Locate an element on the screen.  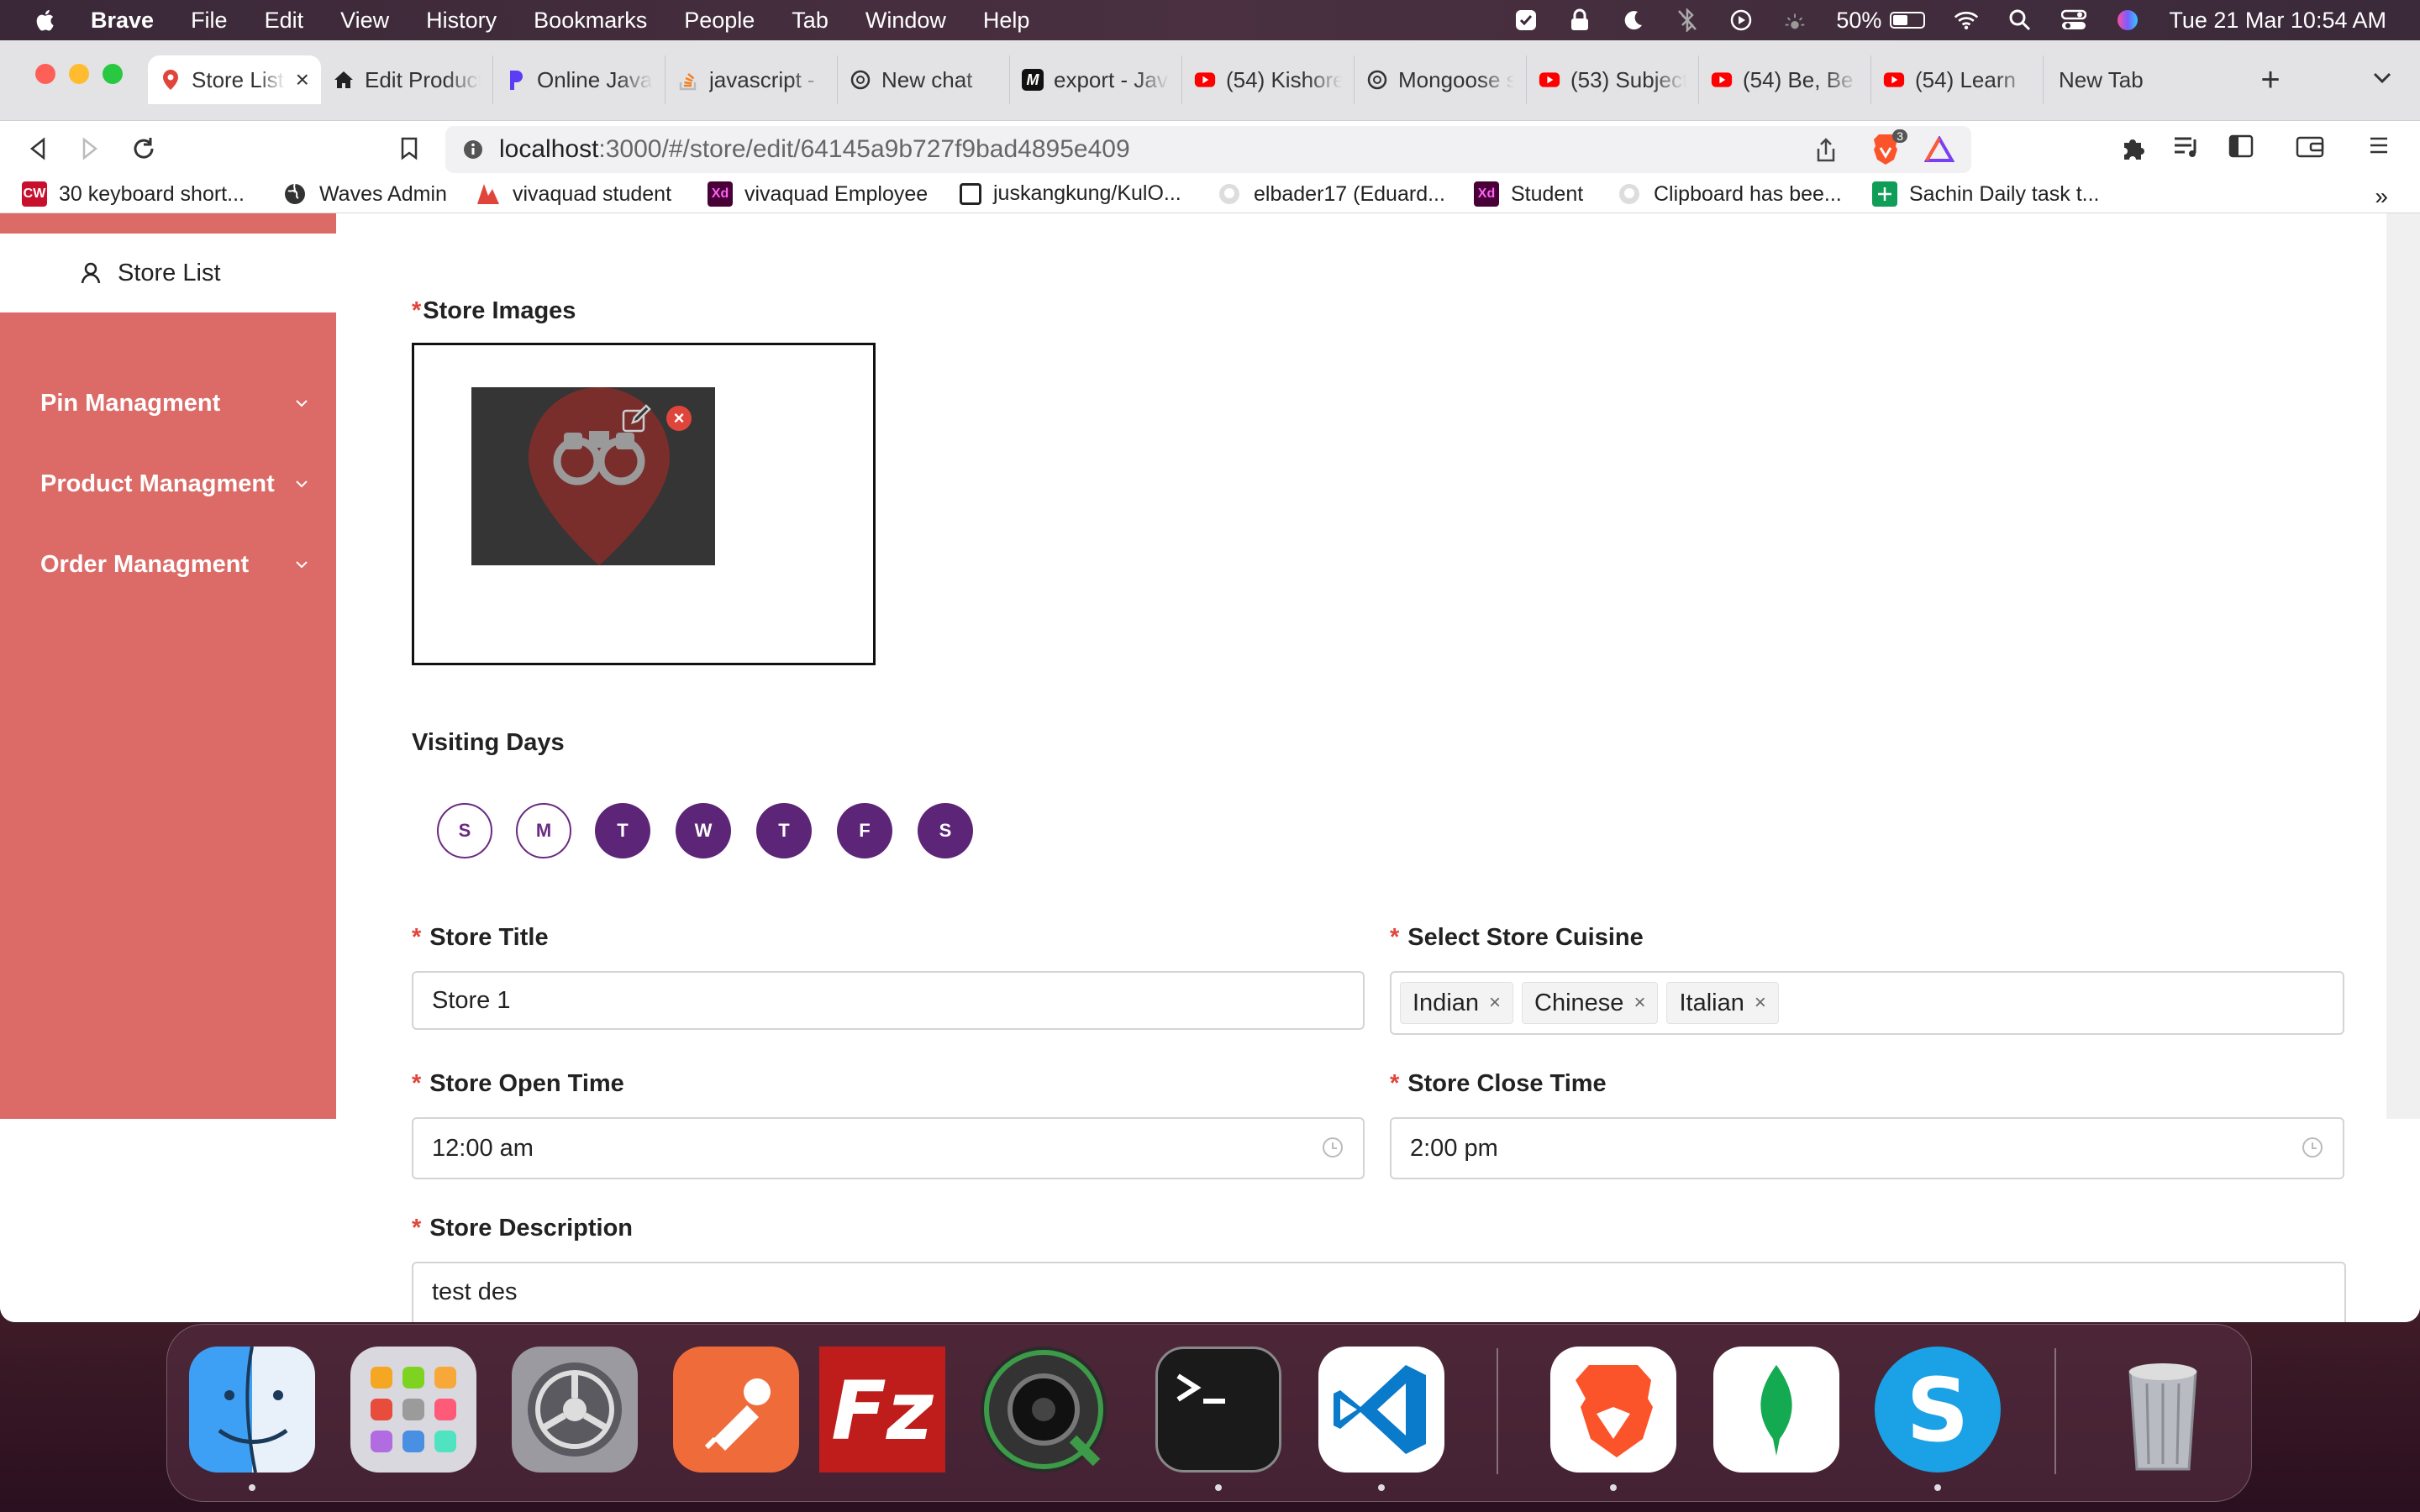
spotlight-search-icon is located at coordinates (2020, 20).